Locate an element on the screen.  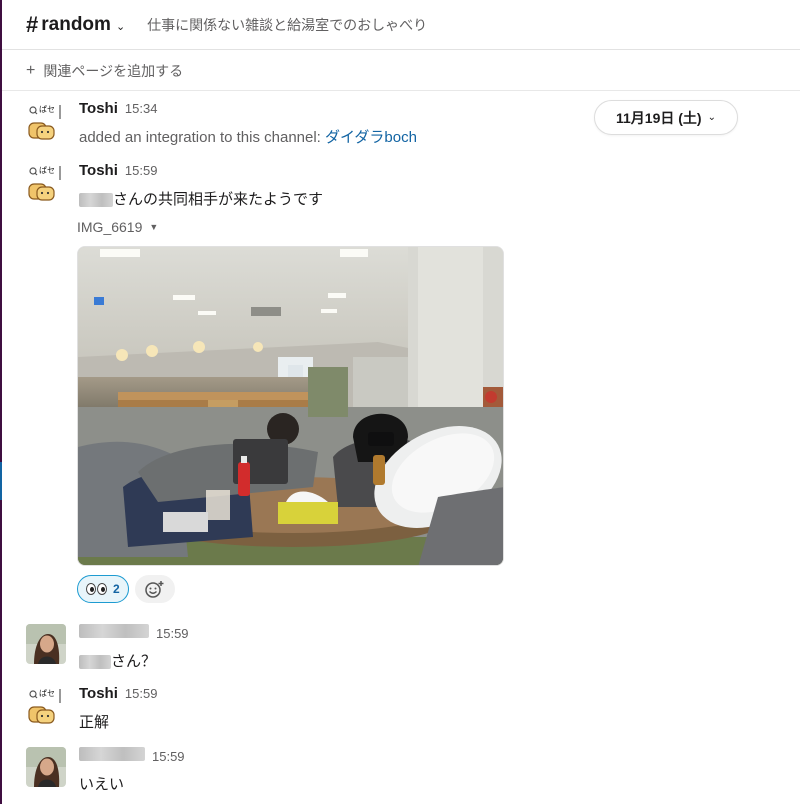
message: 15:59 いえい is located at coordinates (401, 773).